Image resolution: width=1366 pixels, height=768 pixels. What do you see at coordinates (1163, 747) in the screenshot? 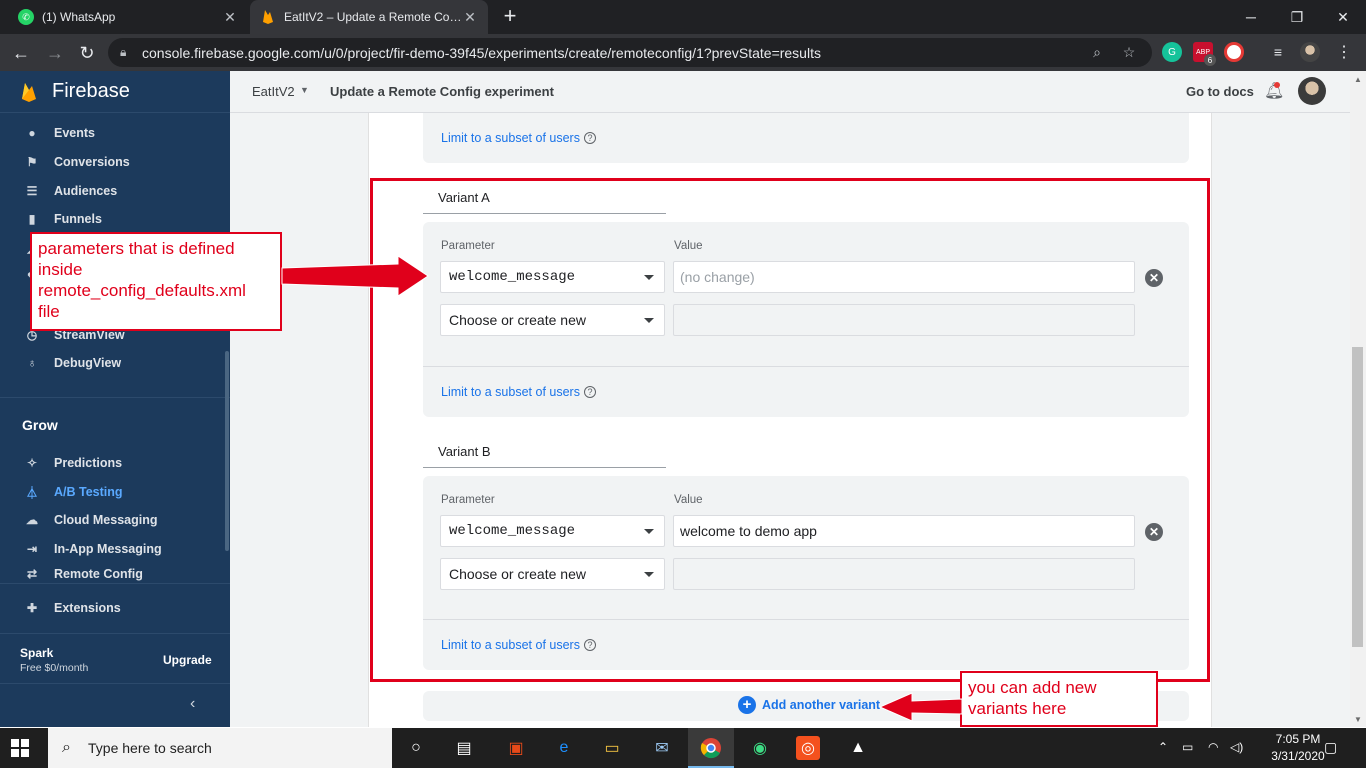
I see `tray-expand-icon: ⌃` at bounding box center [1163, 747].